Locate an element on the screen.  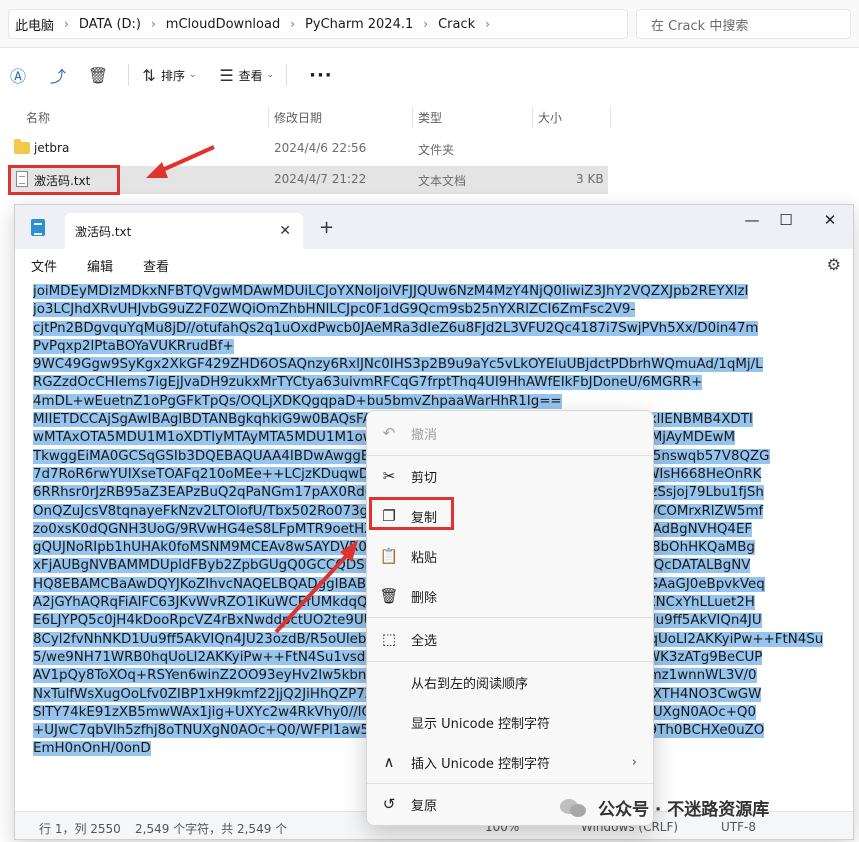
menu-item-label: 插入 Unicode 控制字符 is located at coordinates (480, 764).